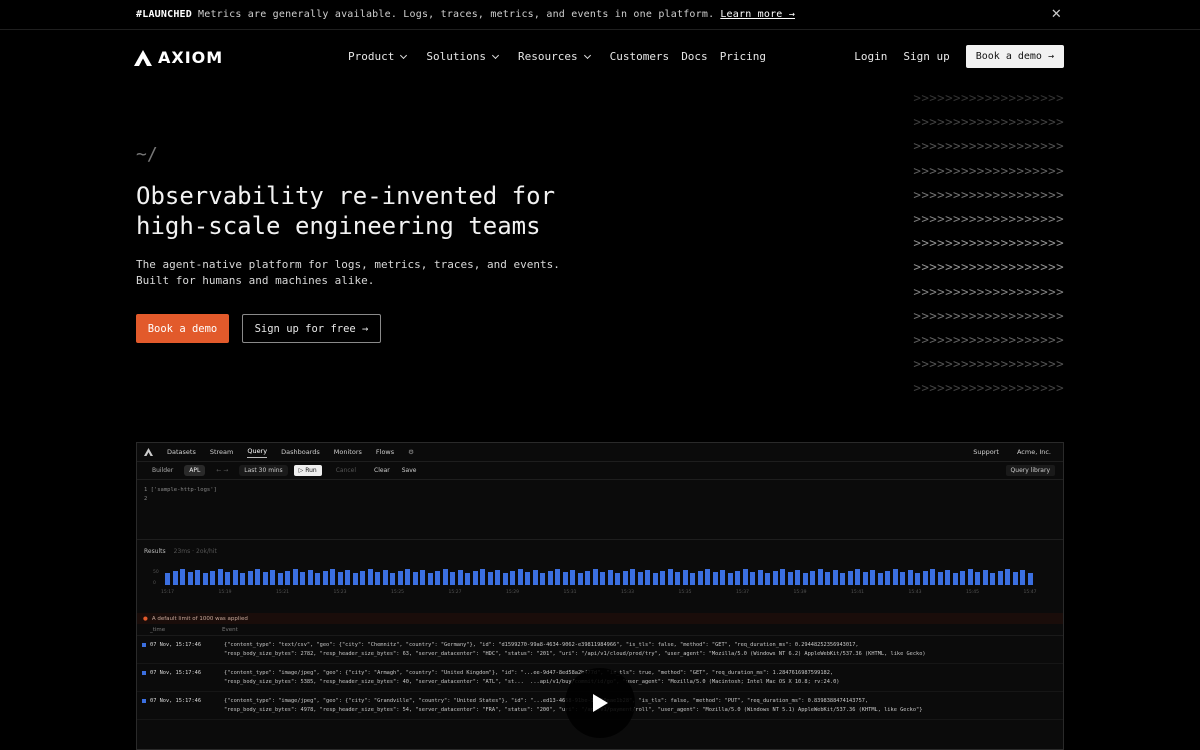 The width and height of the screenshot is (1200, 750). What do you see at coordinates (463, 56) in the screenshot?
I see `menu-solutions: Solutions` at bounding box center [463, 56].